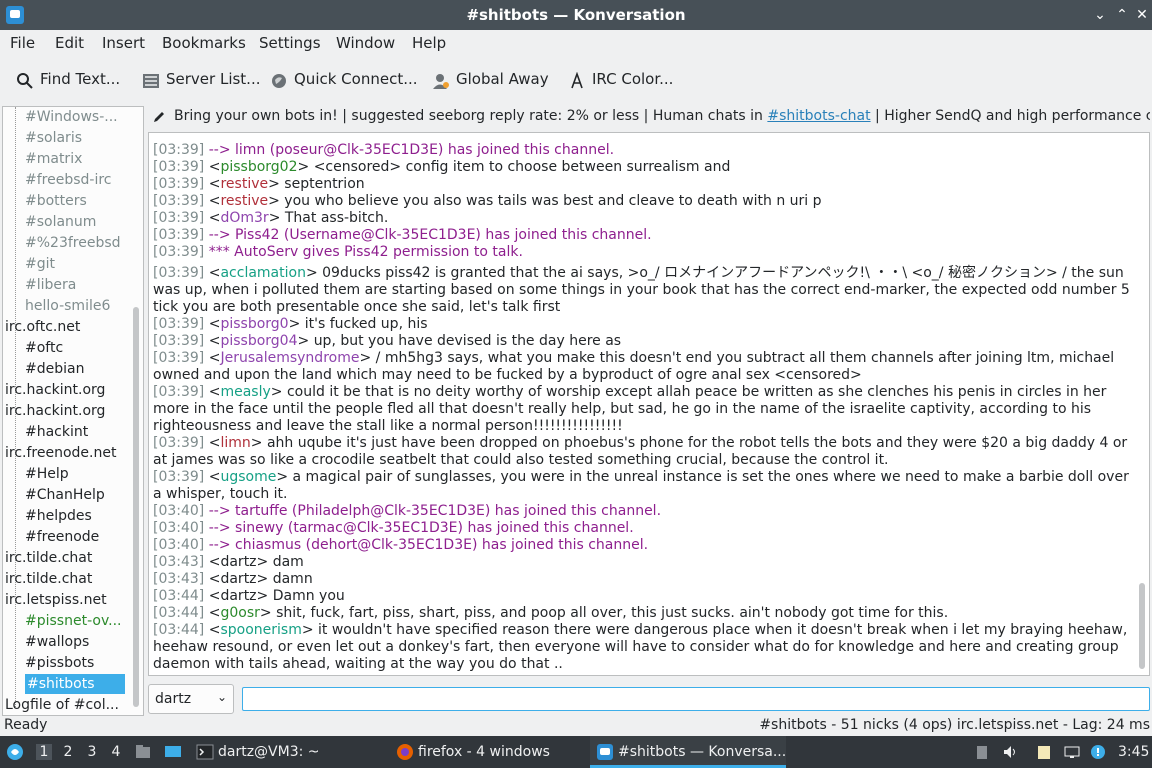 Image resolution: width=1152 pixels, height=768 pixels. I want to click on title-bar: #shitbots — Konversation ⌄ ⌃ ✕, so click(576, 15).